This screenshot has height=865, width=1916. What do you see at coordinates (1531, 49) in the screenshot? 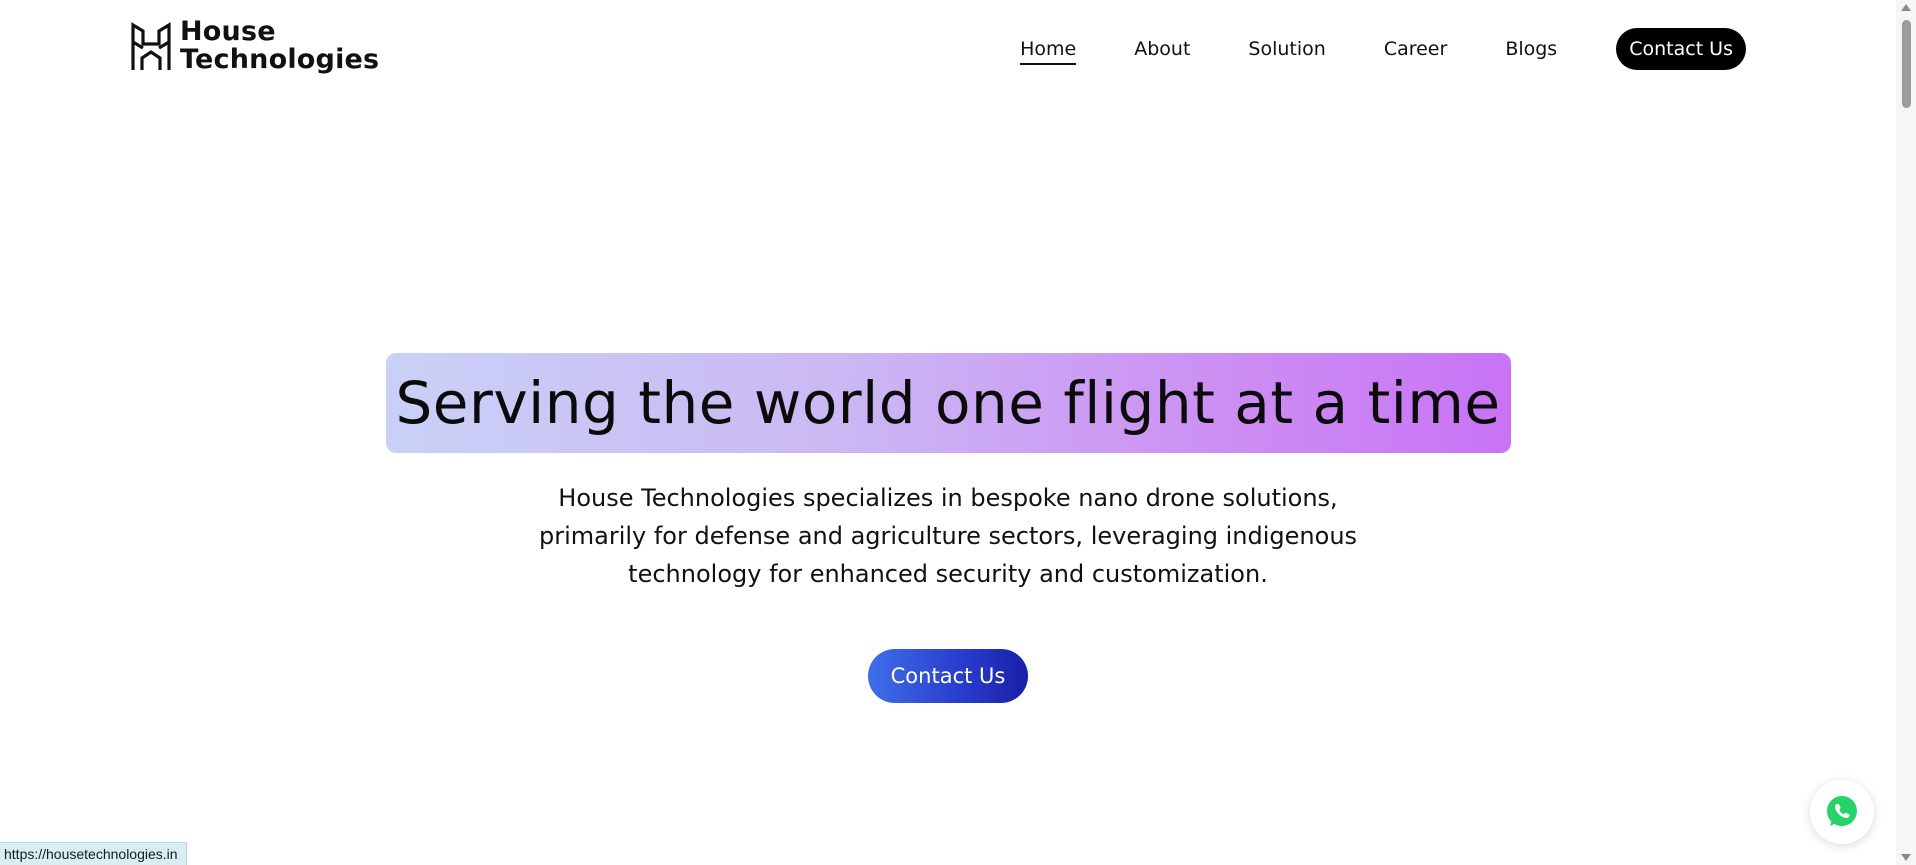
I see `nav-blogs: Blogs` at bounding box center [1531, 49].